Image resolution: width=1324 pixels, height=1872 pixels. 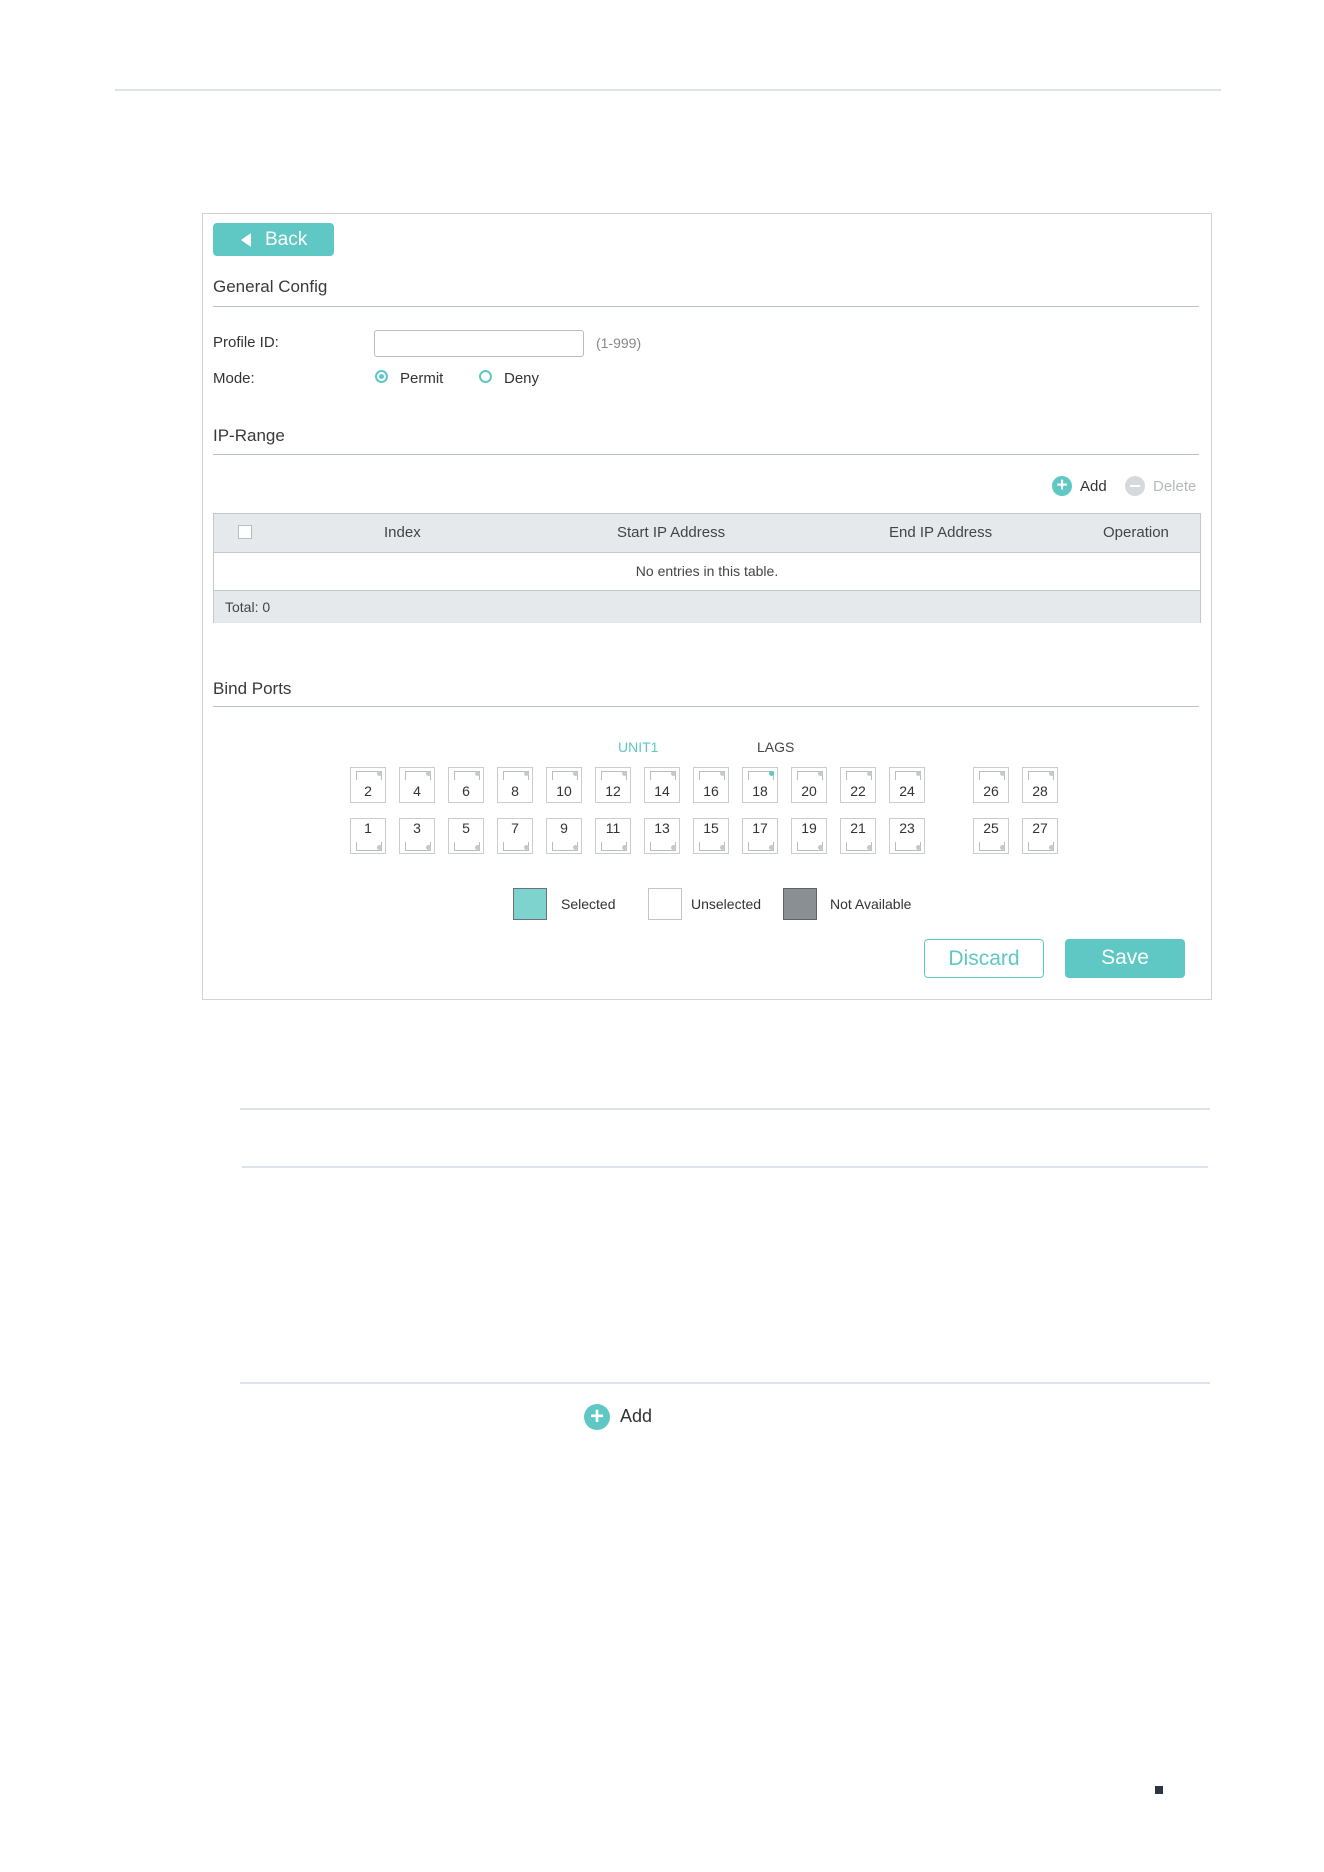 I want to click on port-number: 10, so click(x=564, y=791).